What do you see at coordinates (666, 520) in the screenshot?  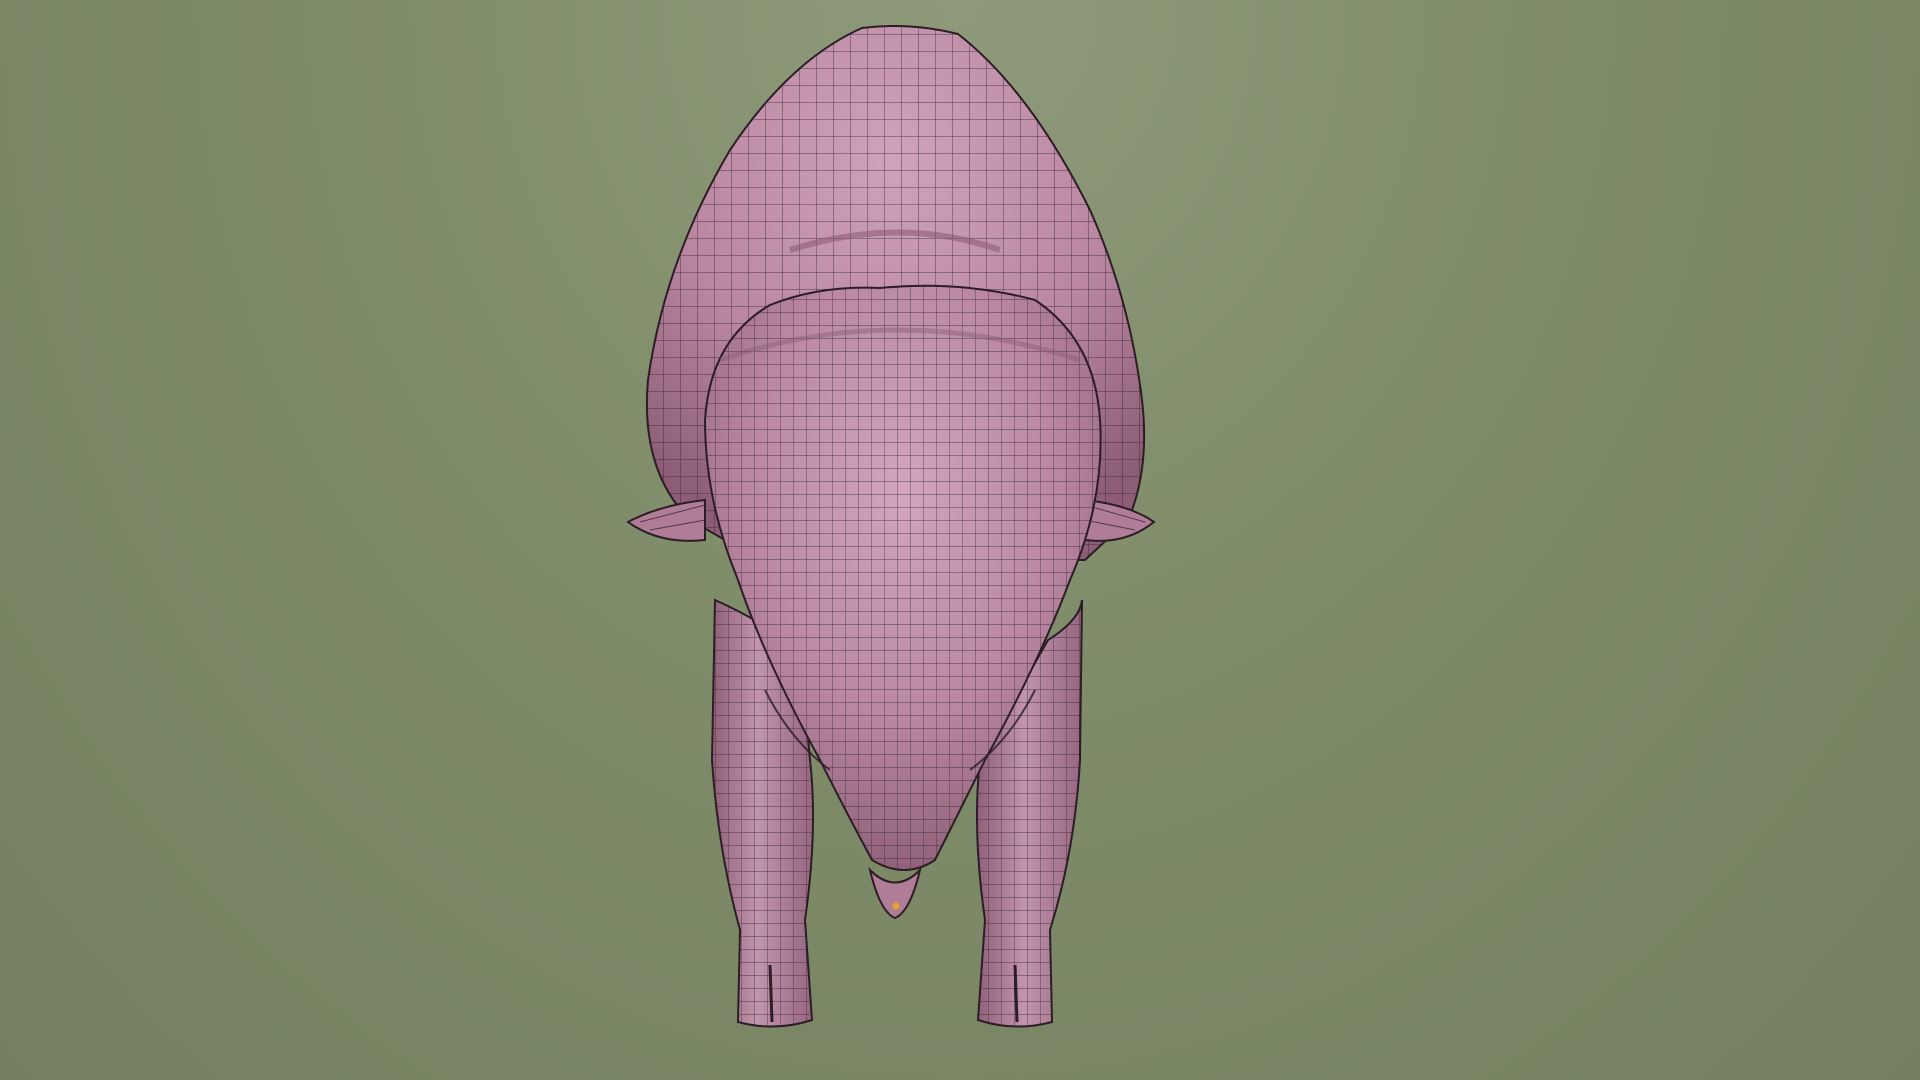 I see `bison-left-ear` at bounding box center [666, 520].